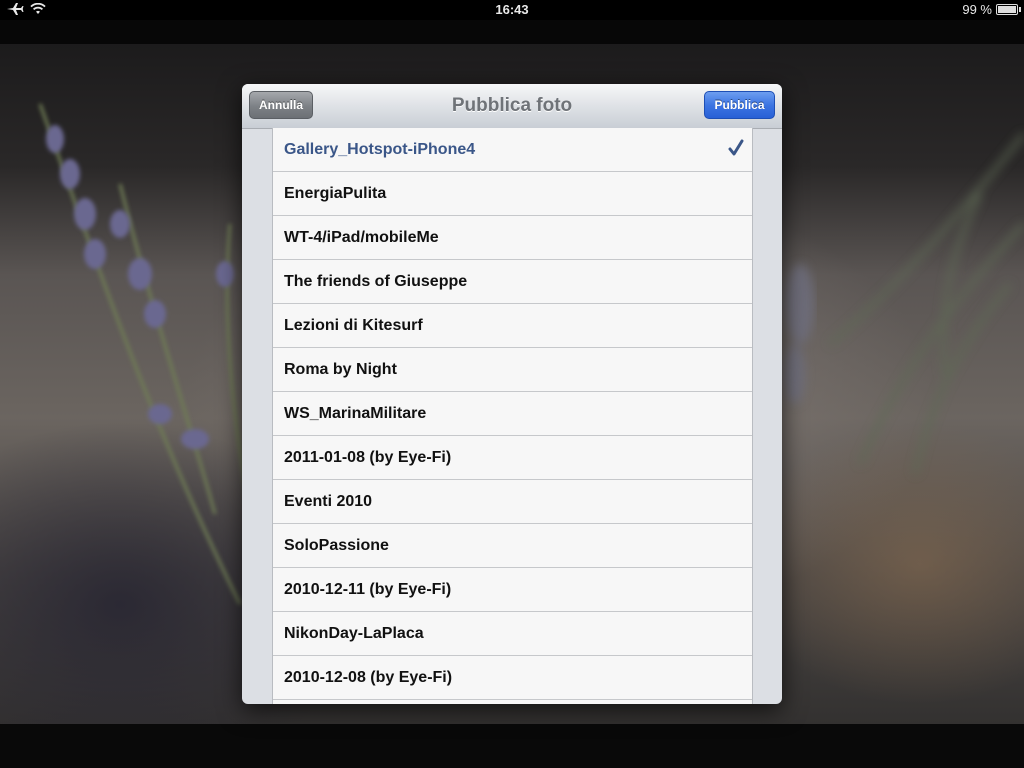 This screenshot has height=768, width=1024. I want to click on album-row: 2010-12-11 (by Eye-Fi), so click(512, 590).